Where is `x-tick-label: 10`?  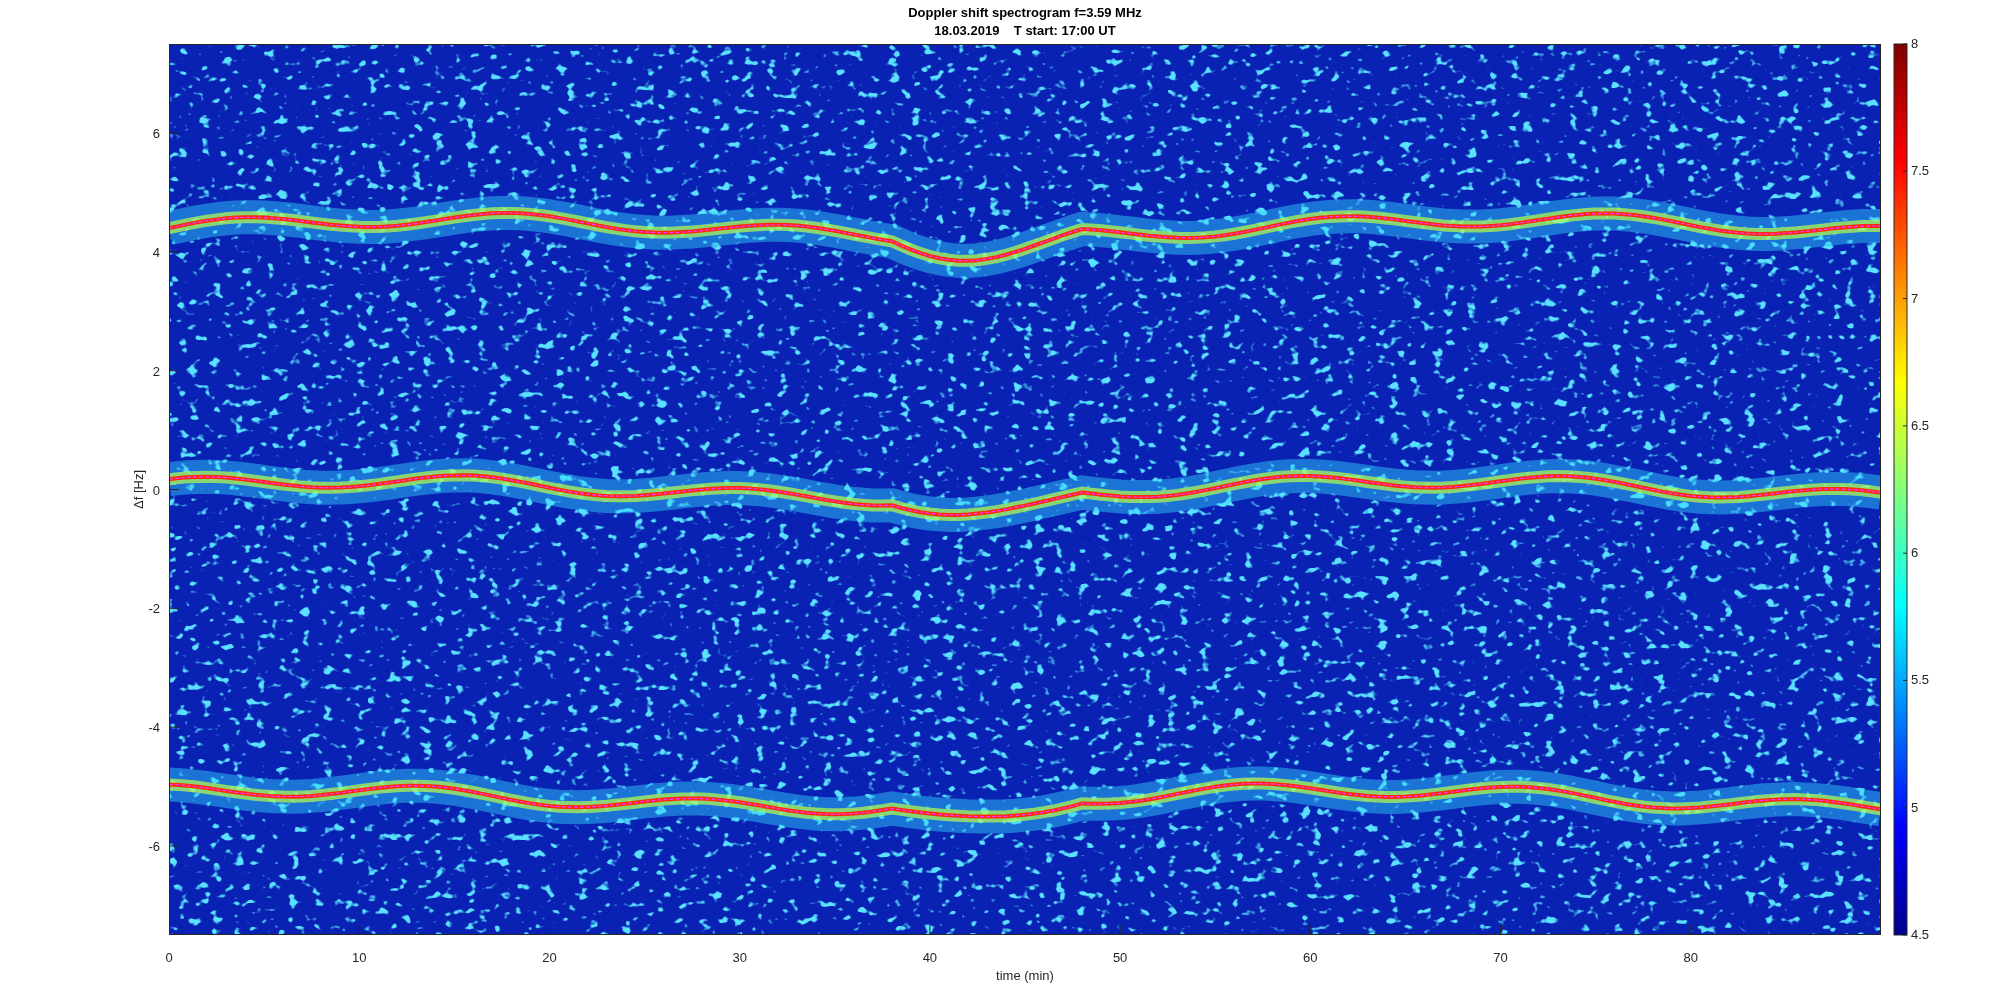
x-tick-label: 10 is located at coordinates (359, 957).